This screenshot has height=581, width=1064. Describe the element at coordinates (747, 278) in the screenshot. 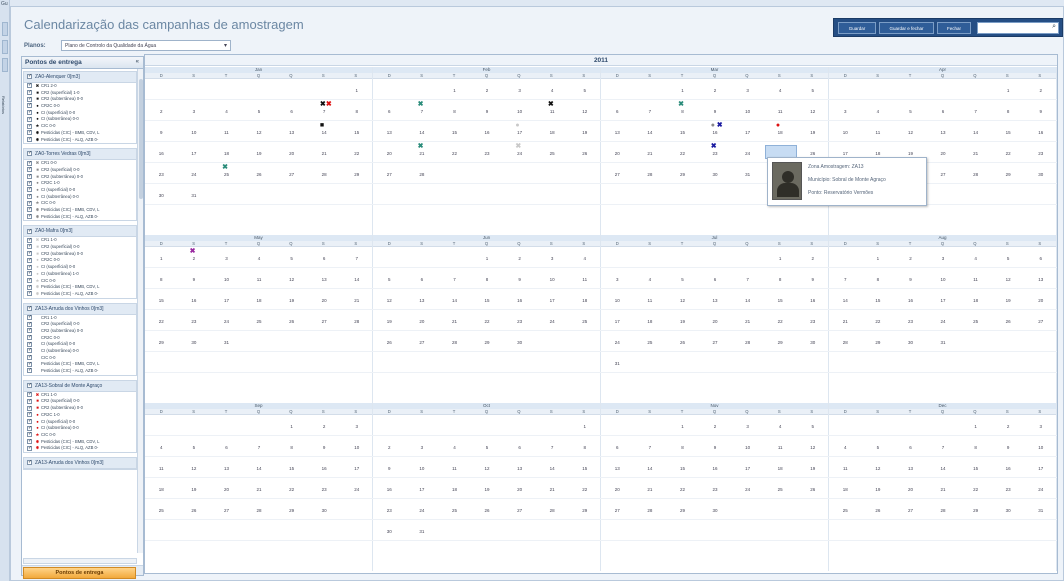

I see `day-cell: 7` at that location.